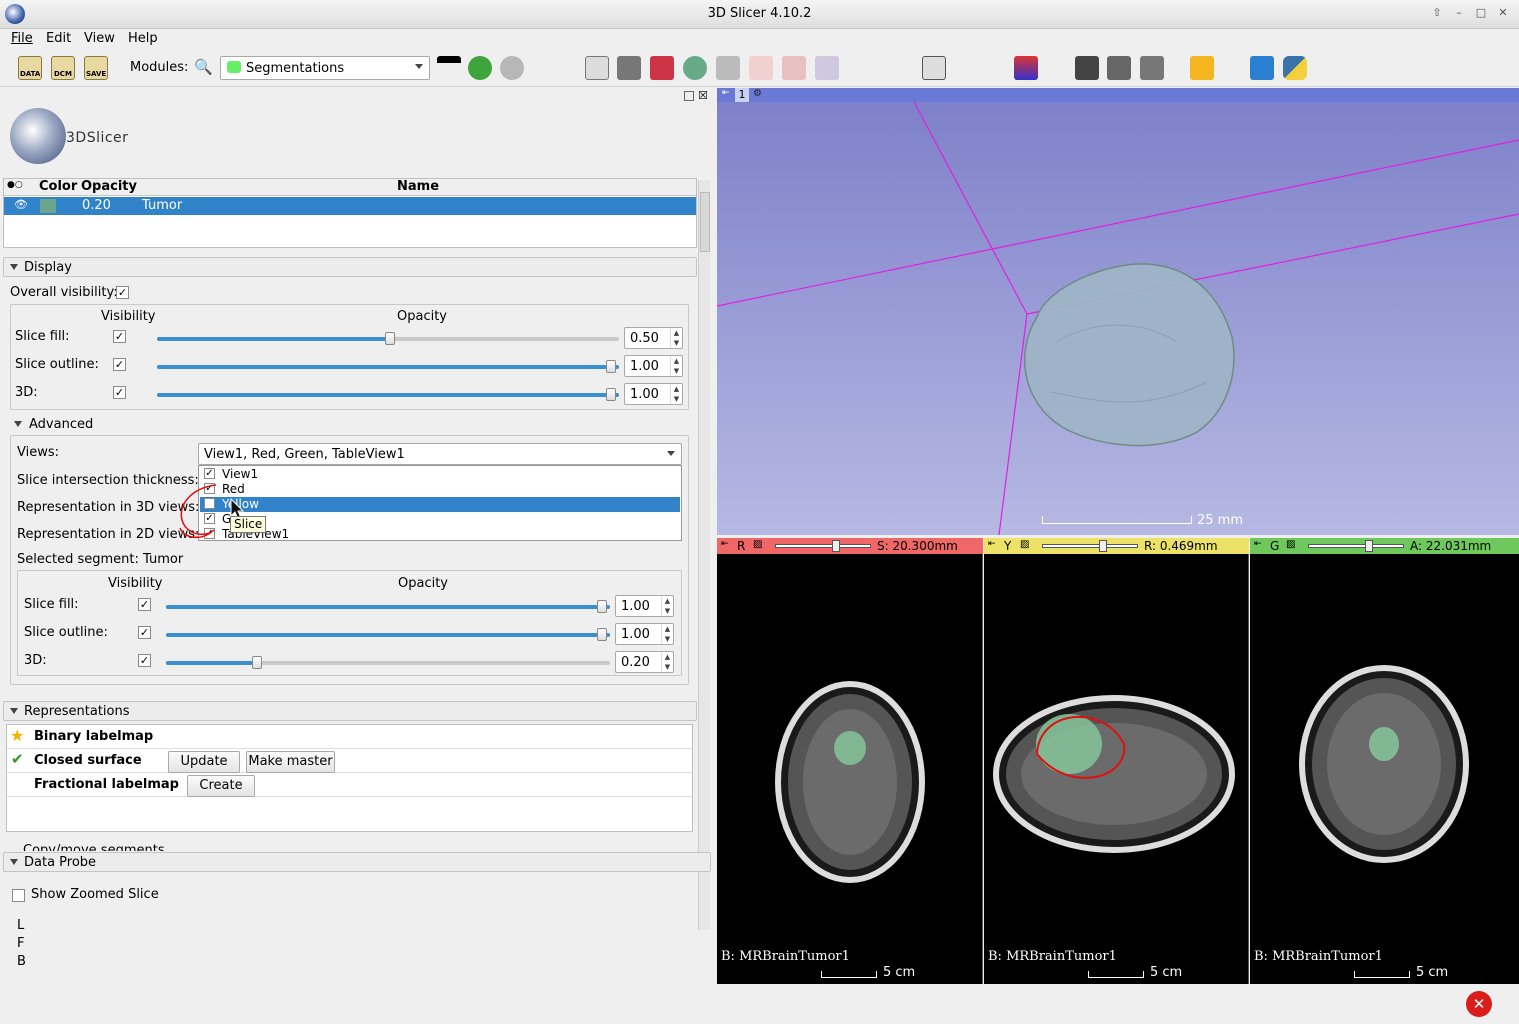  I want to click on panel-scrollbar, so click(704, 555).